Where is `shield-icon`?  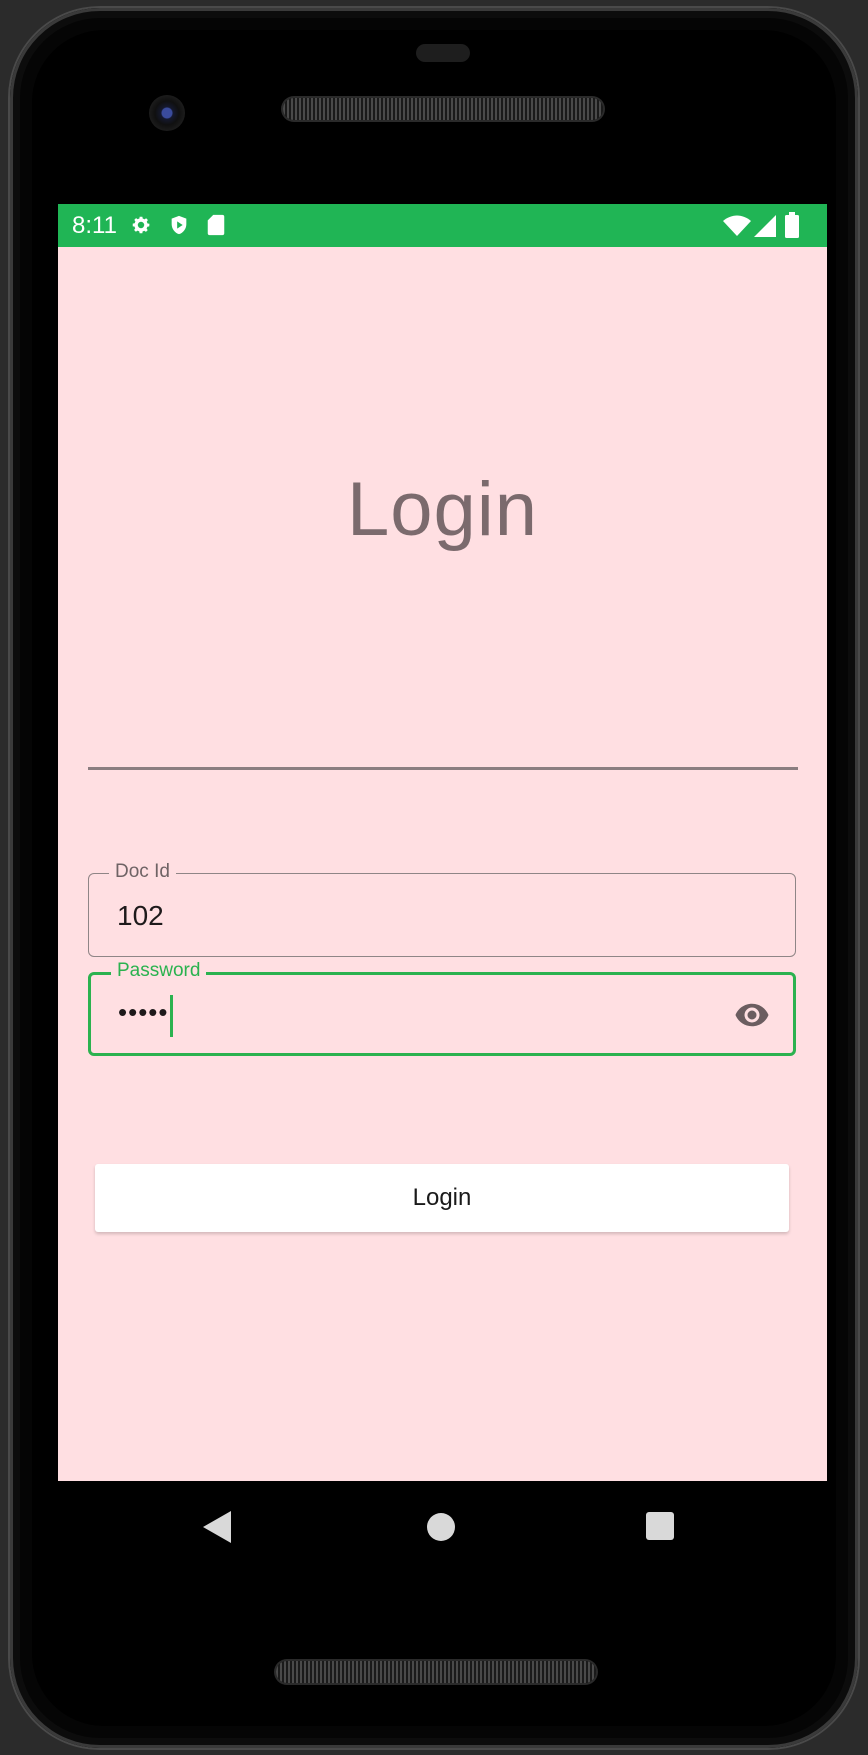 shield-icon is located at coordinates (179, 225).